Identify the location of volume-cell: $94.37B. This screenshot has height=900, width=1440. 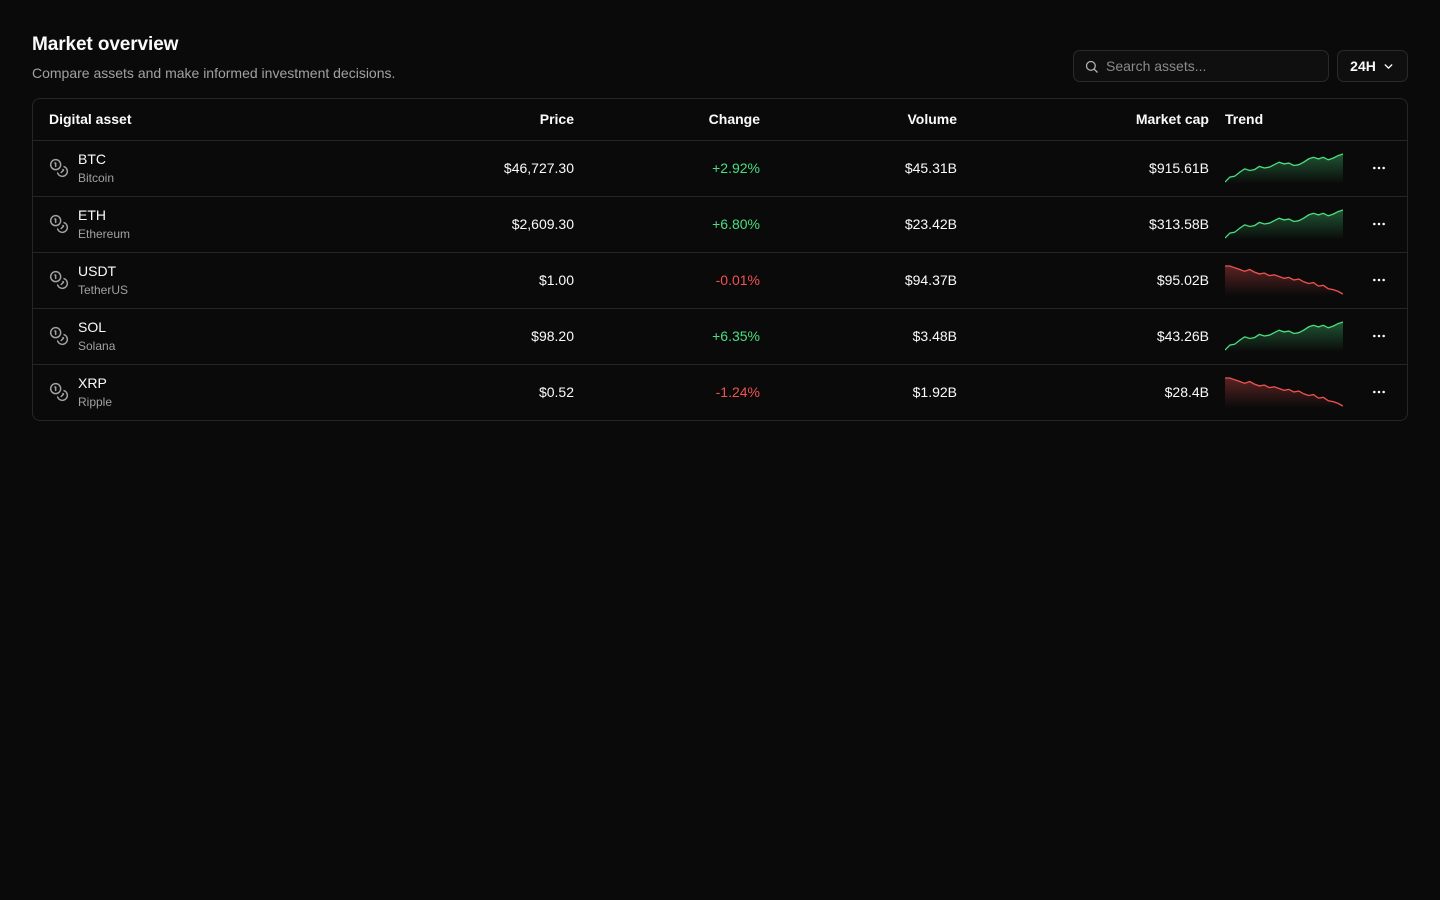
(930, 280).